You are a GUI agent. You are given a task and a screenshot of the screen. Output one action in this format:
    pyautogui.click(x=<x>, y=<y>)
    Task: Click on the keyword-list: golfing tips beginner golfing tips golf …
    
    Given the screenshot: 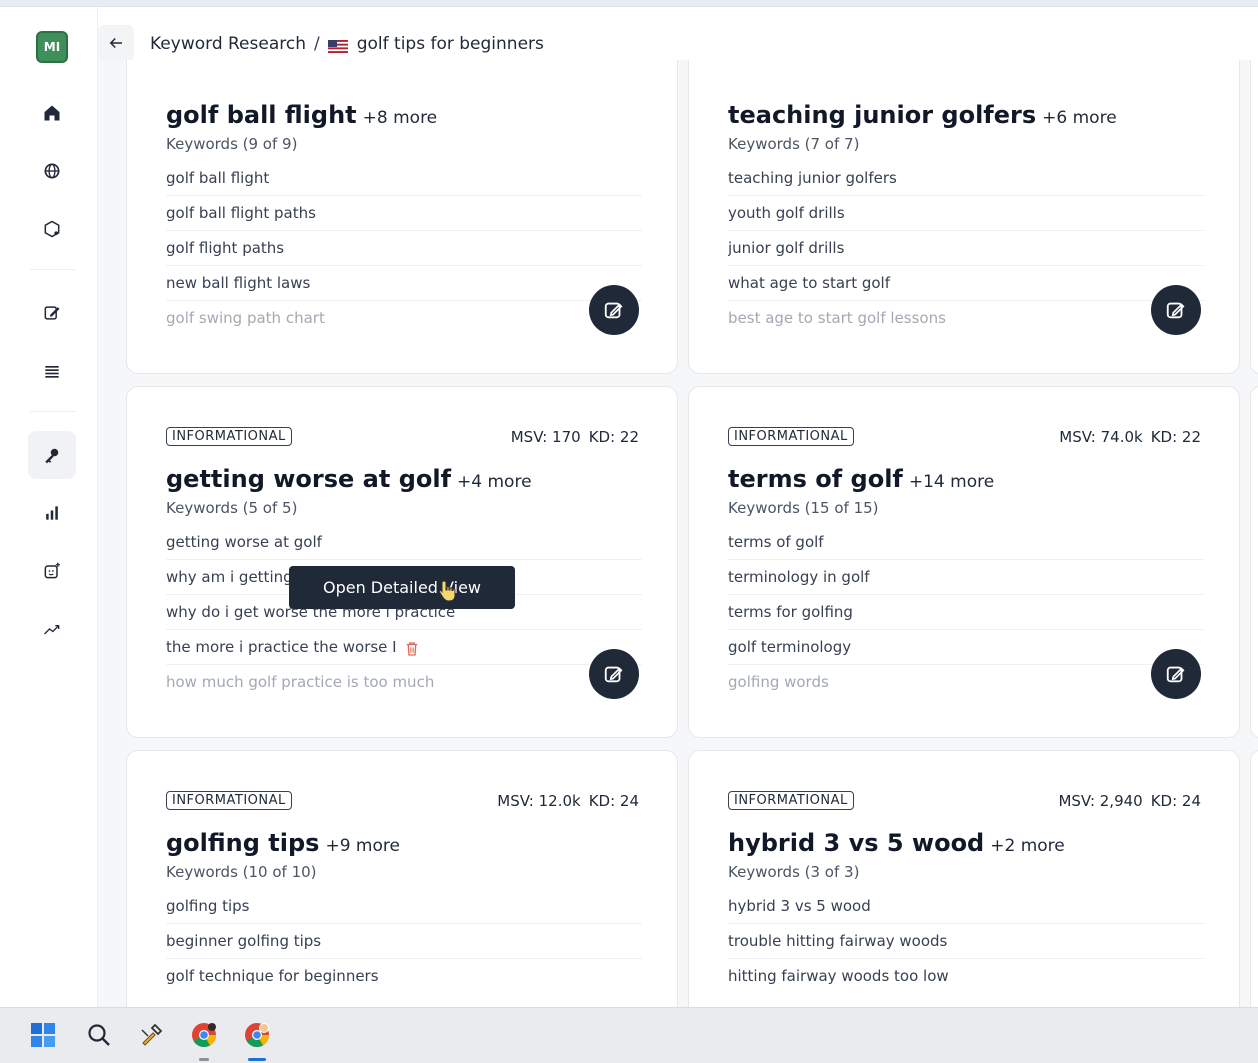 What is the action you would take?
    pyautogui.click(x=404, y=941)
    